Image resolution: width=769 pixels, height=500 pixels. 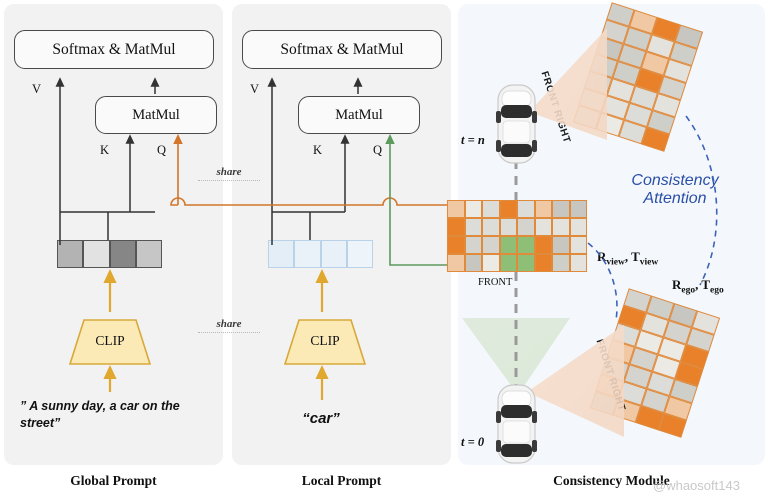 I want to click on local-prompt-wiring, so click(x=315, y=238).